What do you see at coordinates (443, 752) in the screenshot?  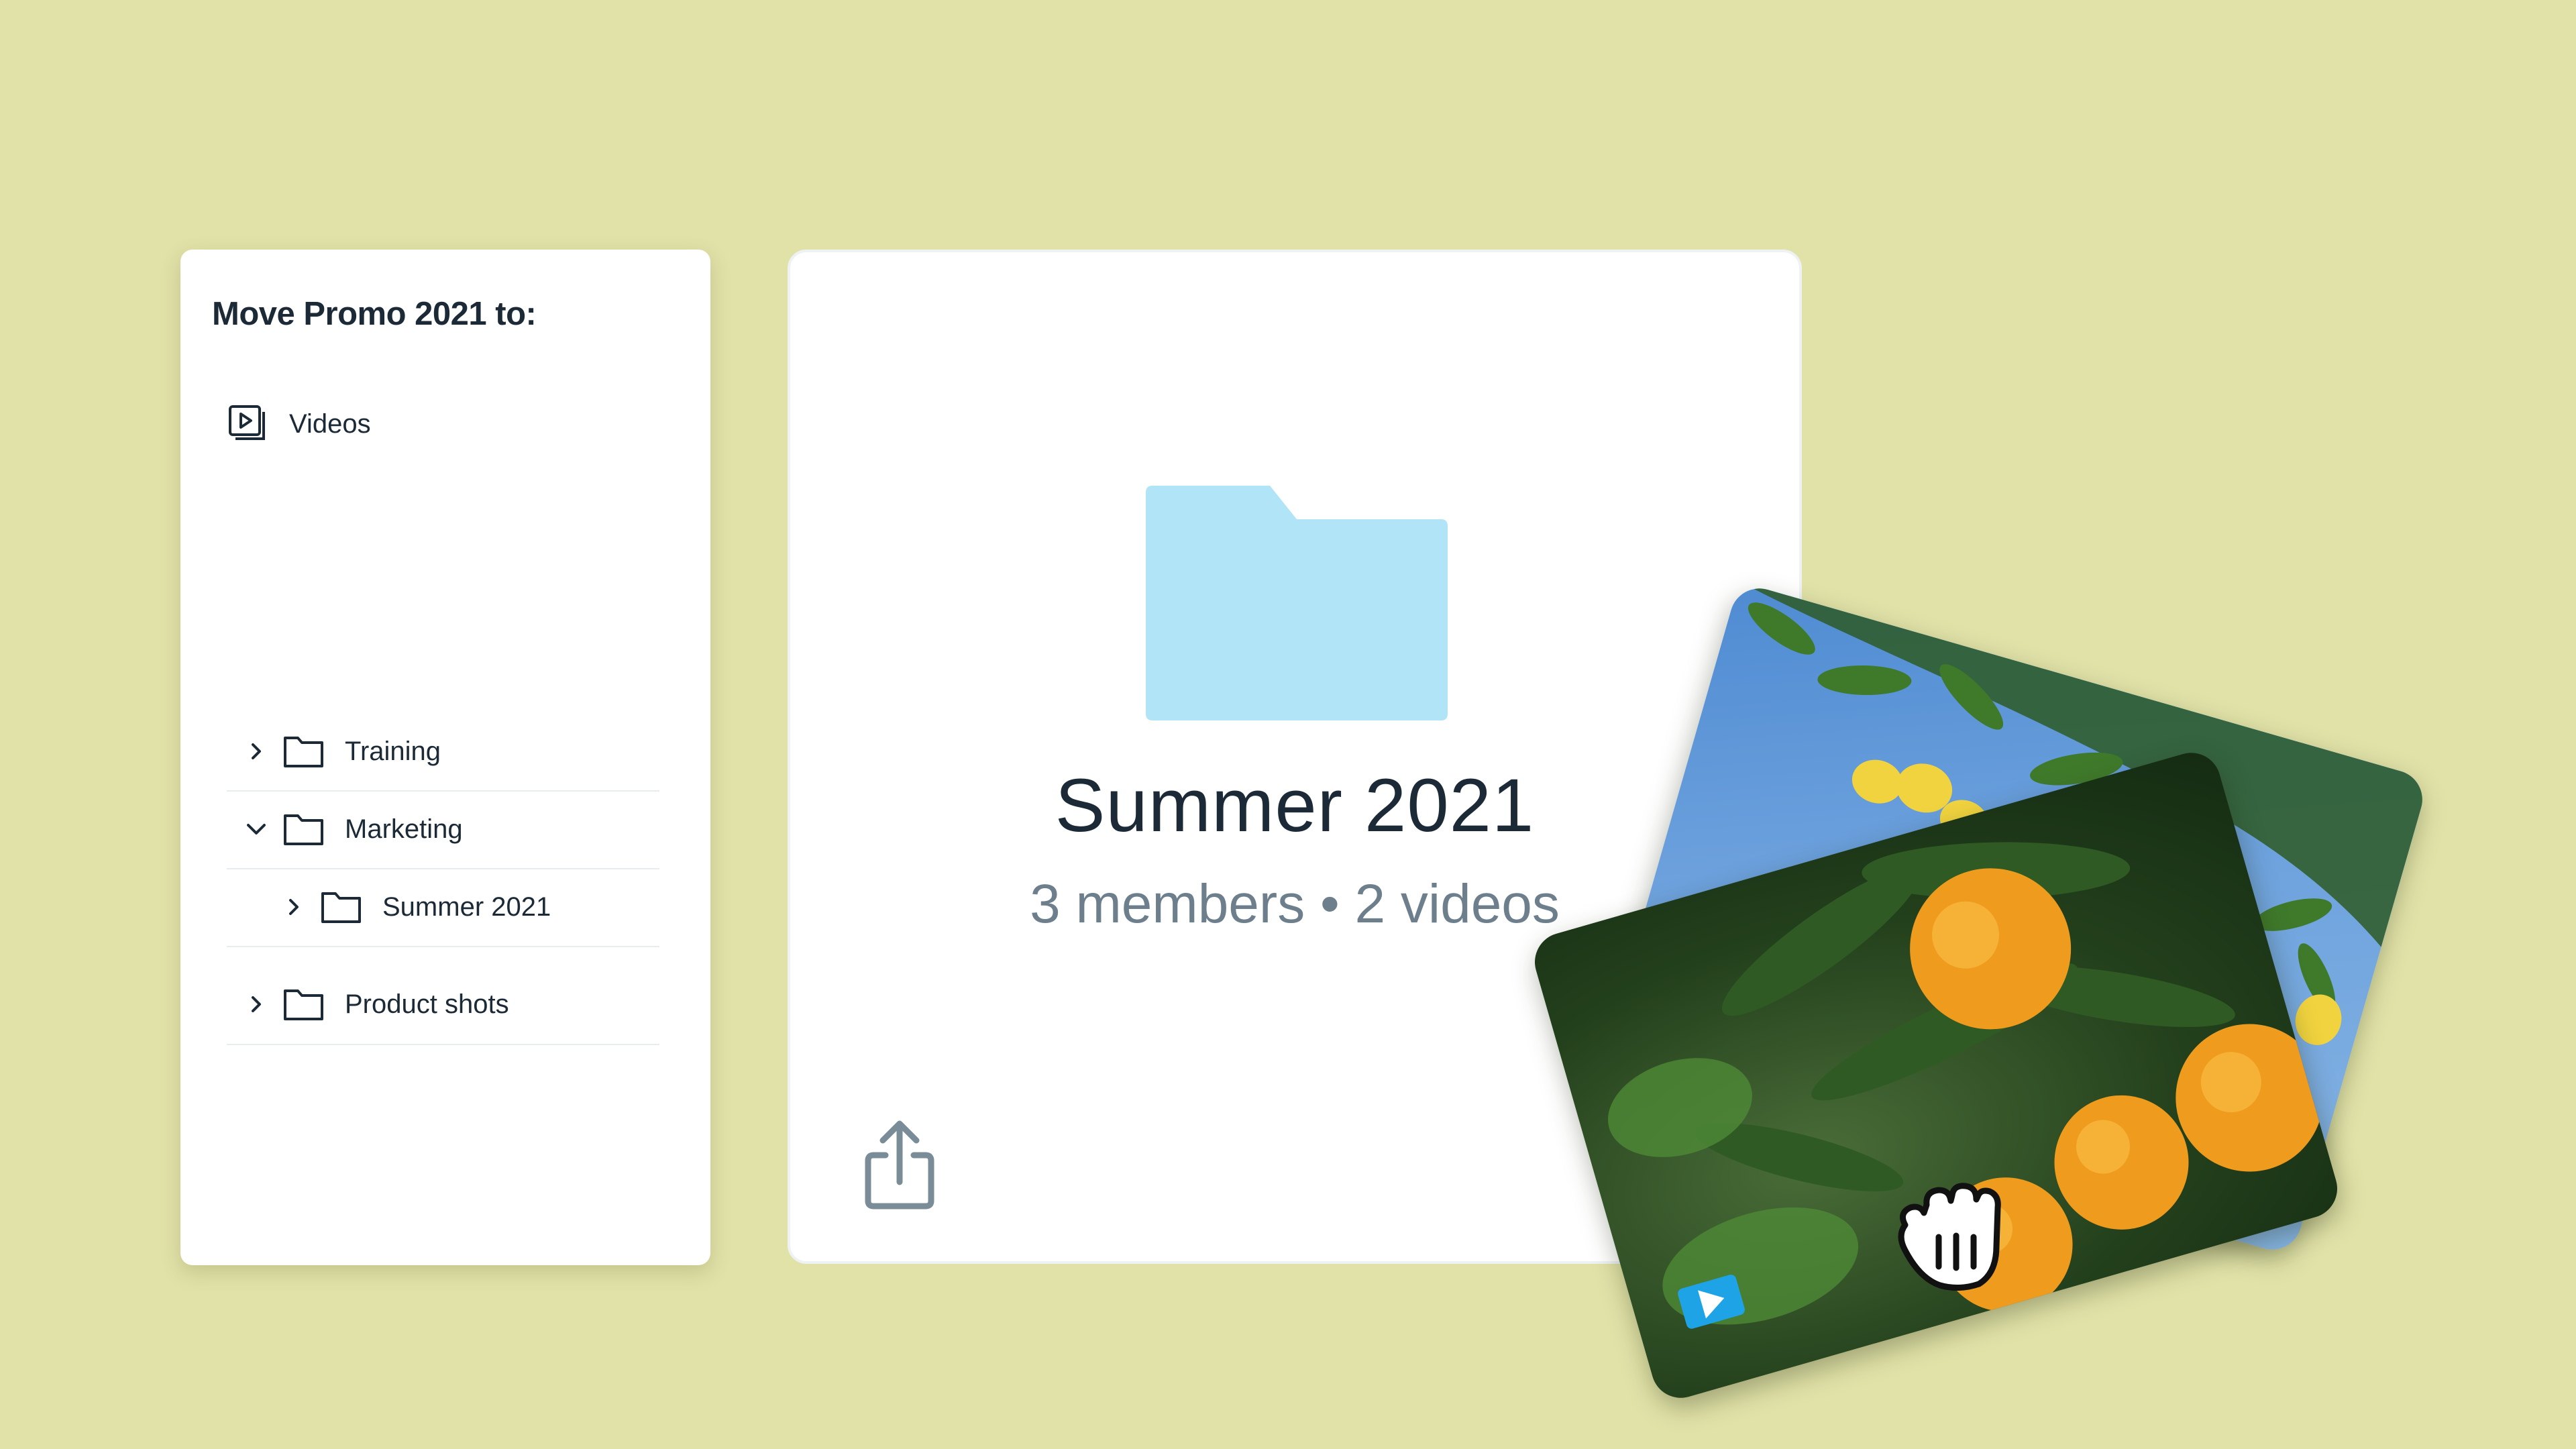 I see `tree-item-training: Training` at bounding box center [443, 752].